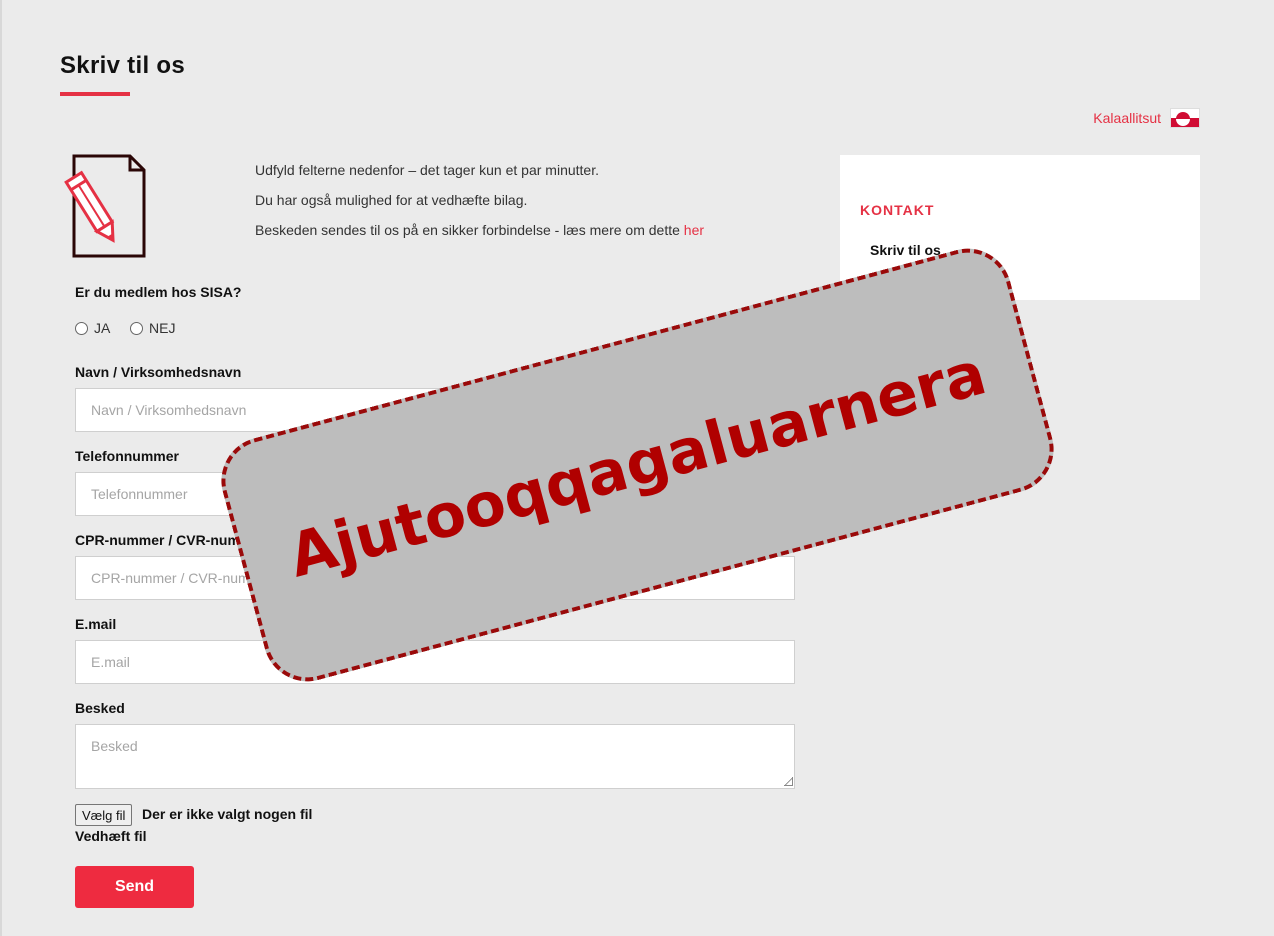 The width and height of the screenshot is (1274, 936). Describe the element at coordinates (897, 210) in the screenshot. I see `sidebar-heading: KONTAKT` at that location.